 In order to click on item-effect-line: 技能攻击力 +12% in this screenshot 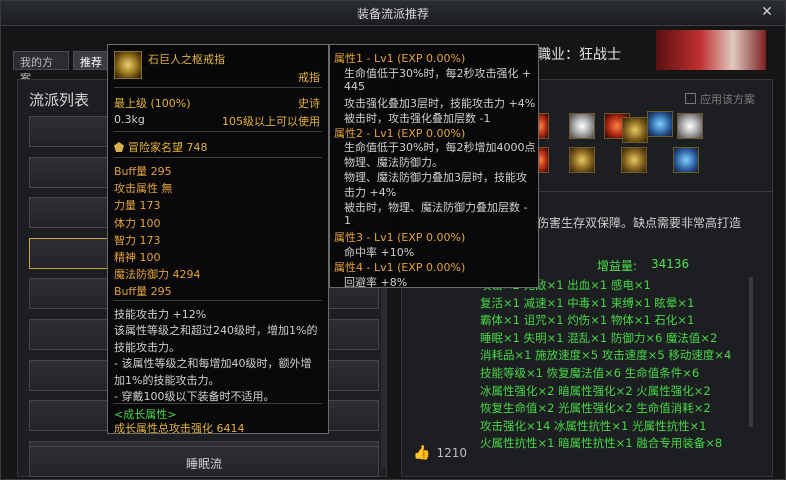, I will do `click(160, 314)`.